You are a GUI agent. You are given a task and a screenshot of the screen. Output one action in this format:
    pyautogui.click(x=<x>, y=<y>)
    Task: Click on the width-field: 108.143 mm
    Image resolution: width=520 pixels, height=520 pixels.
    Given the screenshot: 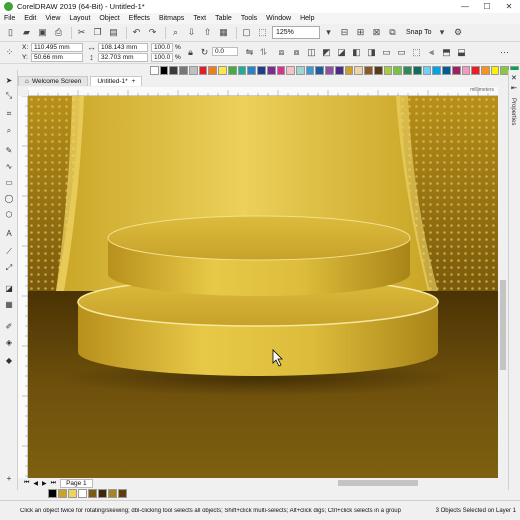 What is the action you would take?
    pyautogui.click(x=123, y=47)
    